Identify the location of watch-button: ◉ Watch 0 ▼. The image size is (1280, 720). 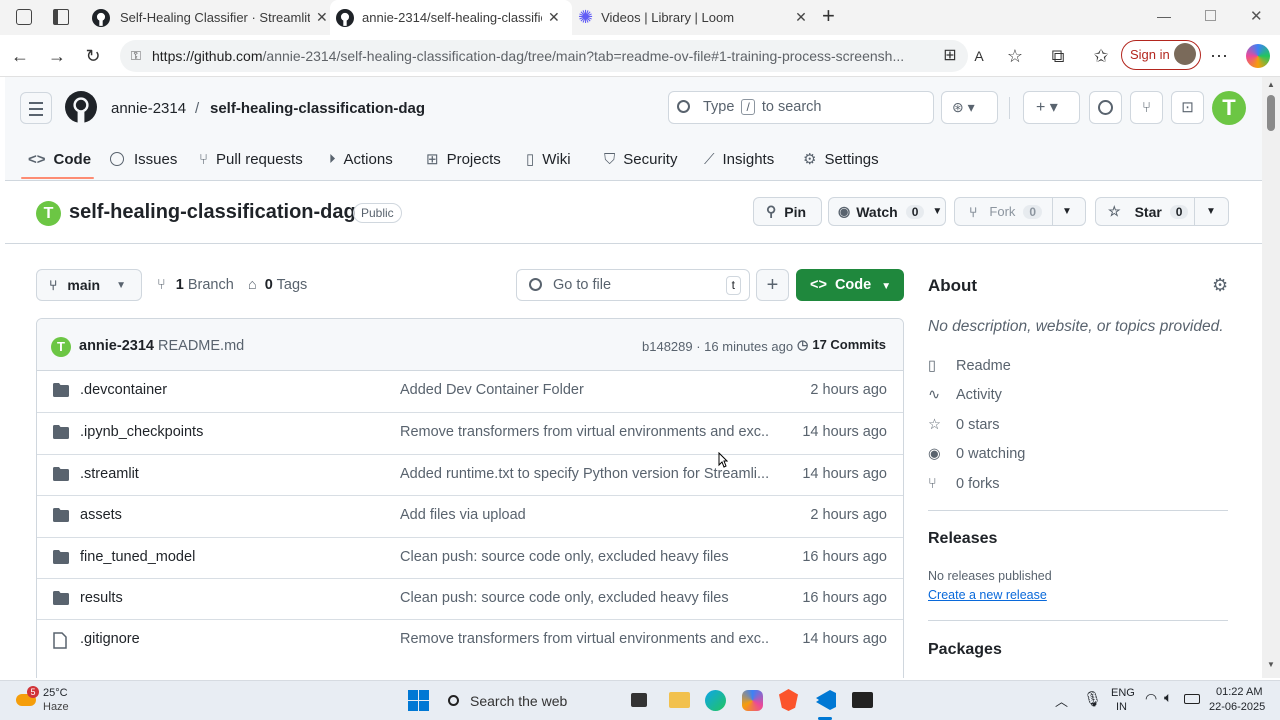
(887, 211).